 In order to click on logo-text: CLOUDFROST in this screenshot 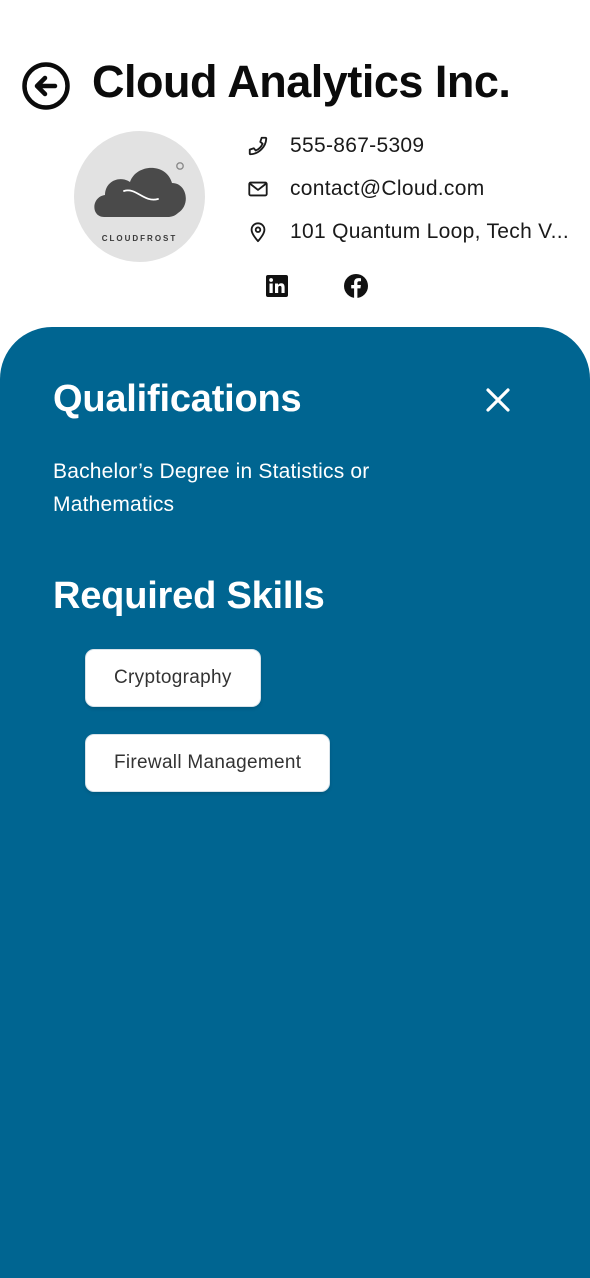, I will do `click(139, 238)`.